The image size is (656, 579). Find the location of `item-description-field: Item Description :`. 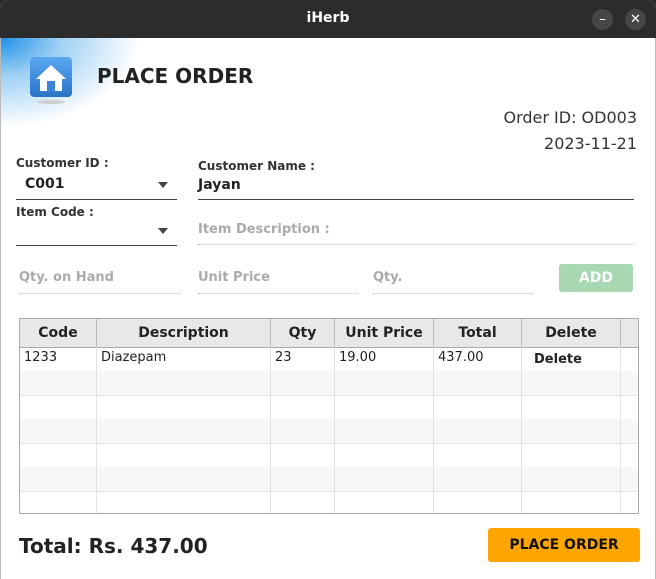

item-description-field: Item Description : is located at coordinates (416, 233).